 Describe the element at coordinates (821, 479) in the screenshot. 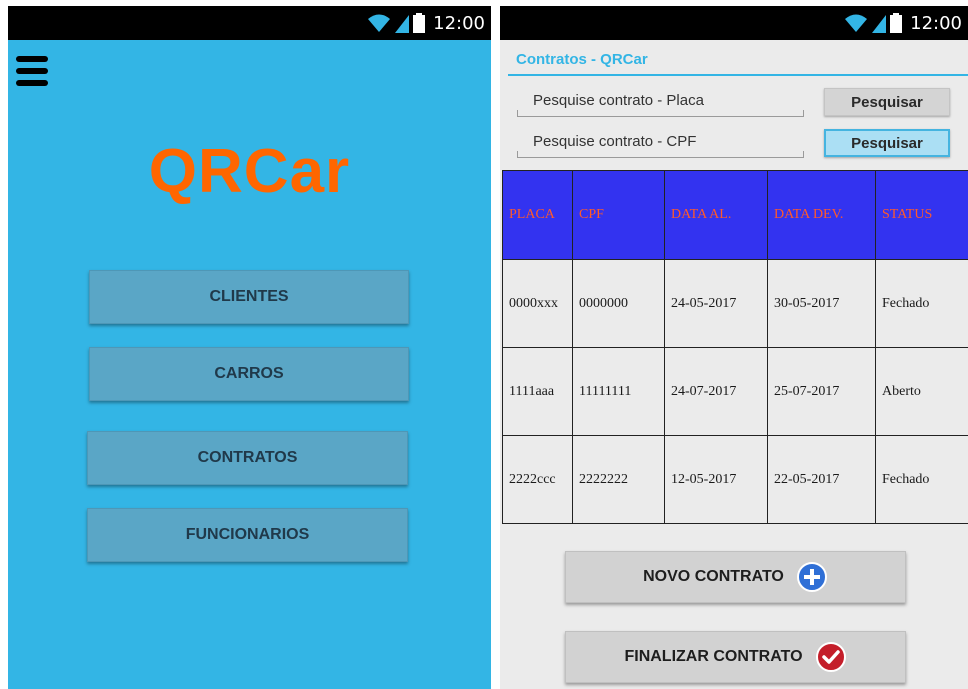

I see `cell-data-dev: 22-05-2017` at that location.